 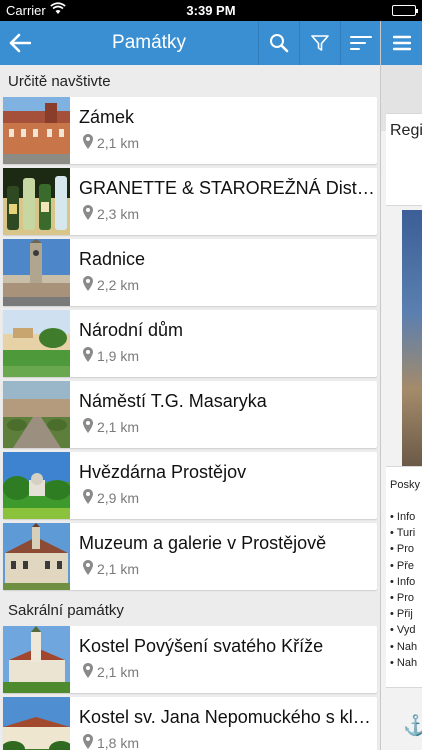 I want to click on info-list-item: Přij, so click(x=403, y=616).